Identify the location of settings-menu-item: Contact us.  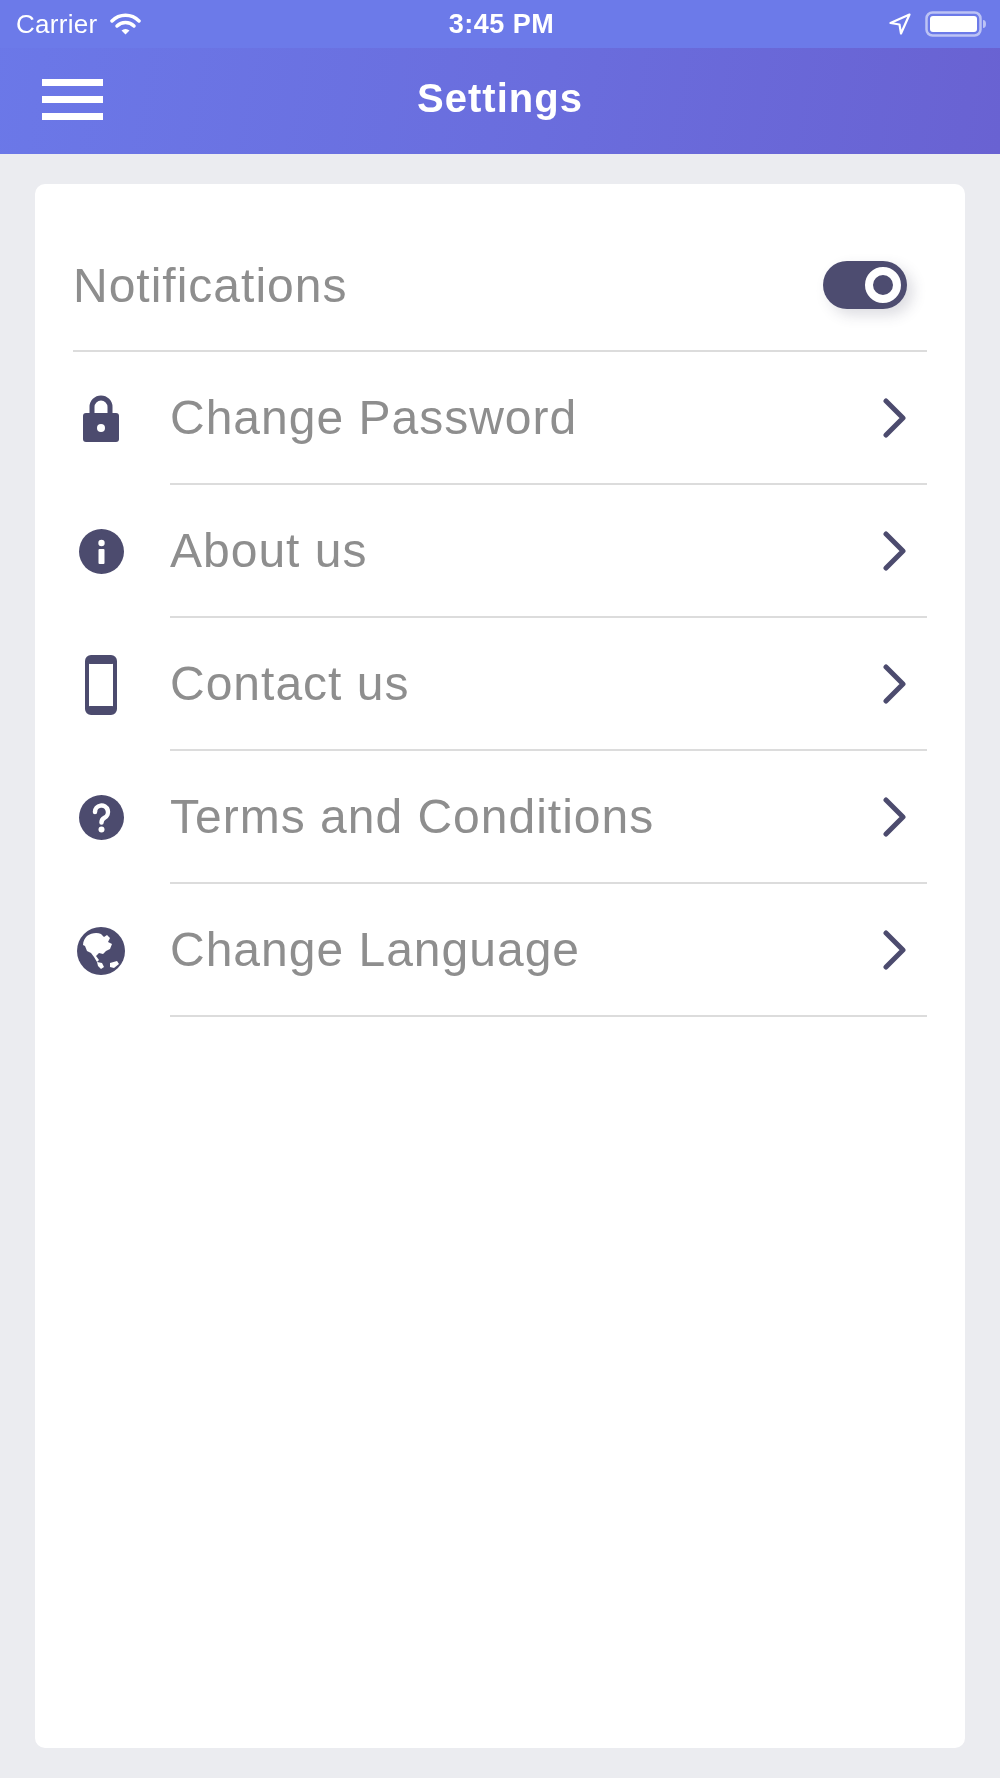
(500, 684).